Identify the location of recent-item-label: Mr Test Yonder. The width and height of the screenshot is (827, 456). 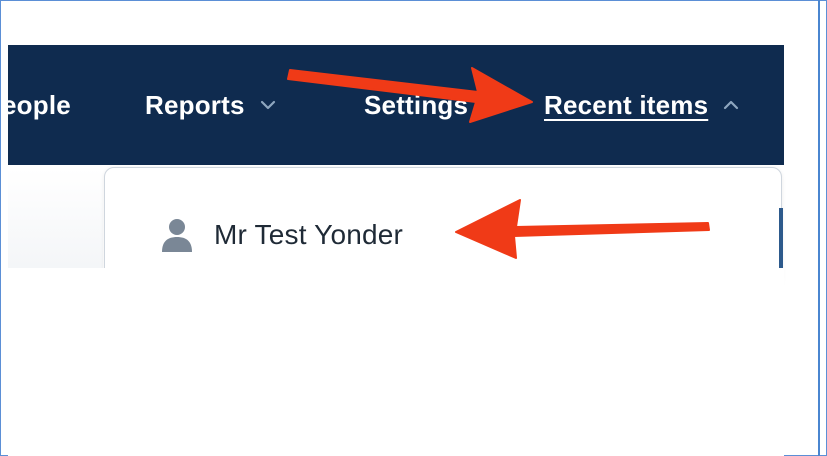
(309, 234).